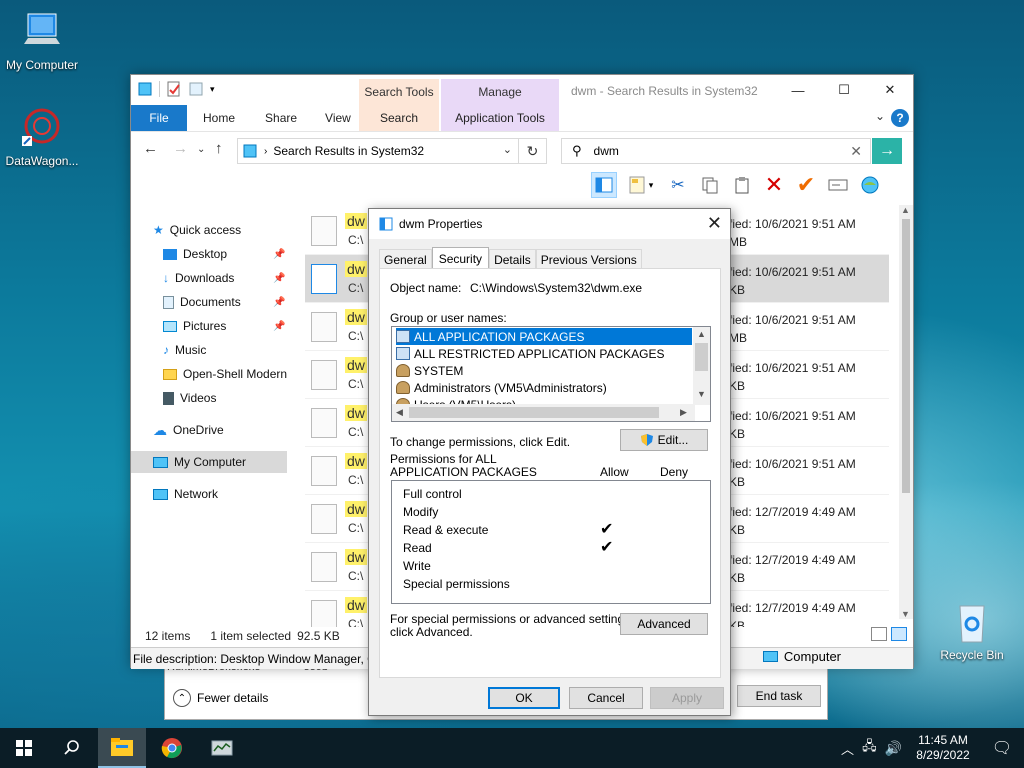 The image size is (1024, 768). Describe the element at coordinates (196, 89) in the screenshot. I see `new-folder-icon` at that location.